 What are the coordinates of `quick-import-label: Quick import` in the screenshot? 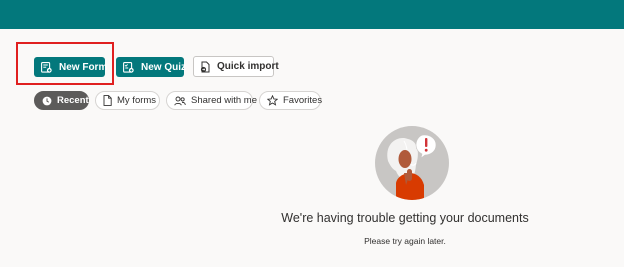 It's located at (248, 66).